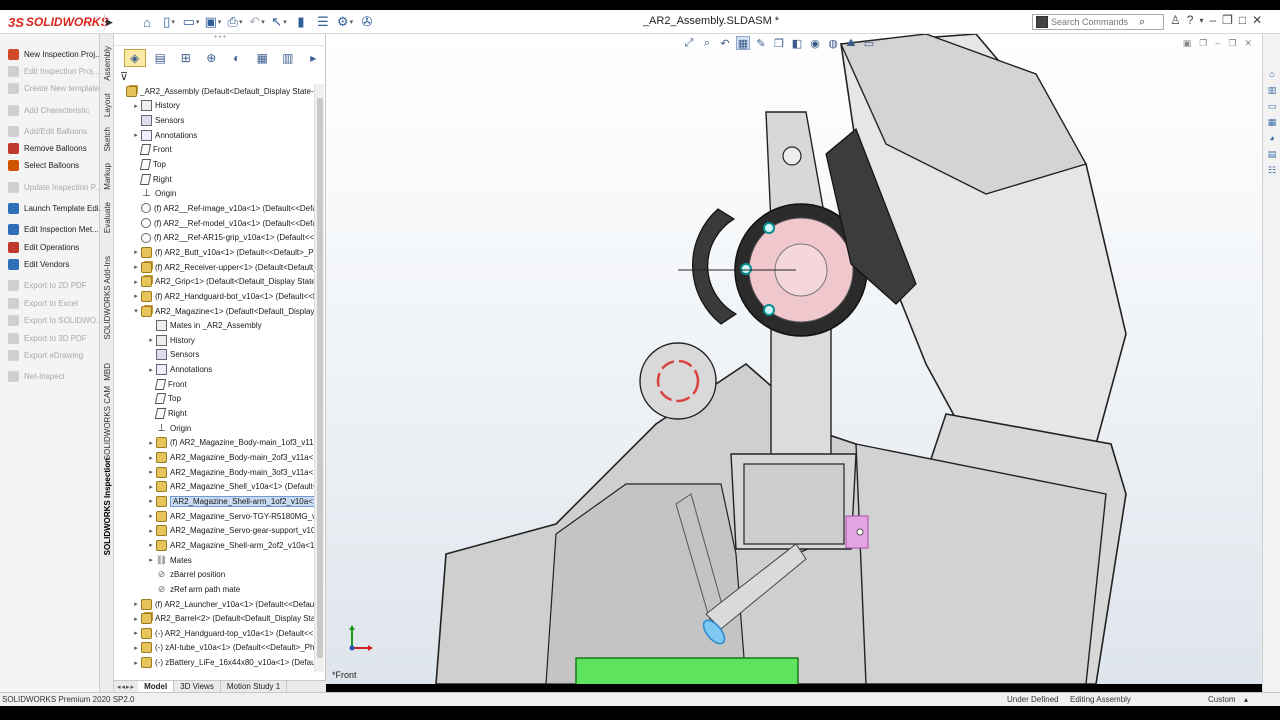 The height and width of the screenshot is (720, 1280). I want to click on open-folder-icon: ▭ ▾, so click(191, 22).